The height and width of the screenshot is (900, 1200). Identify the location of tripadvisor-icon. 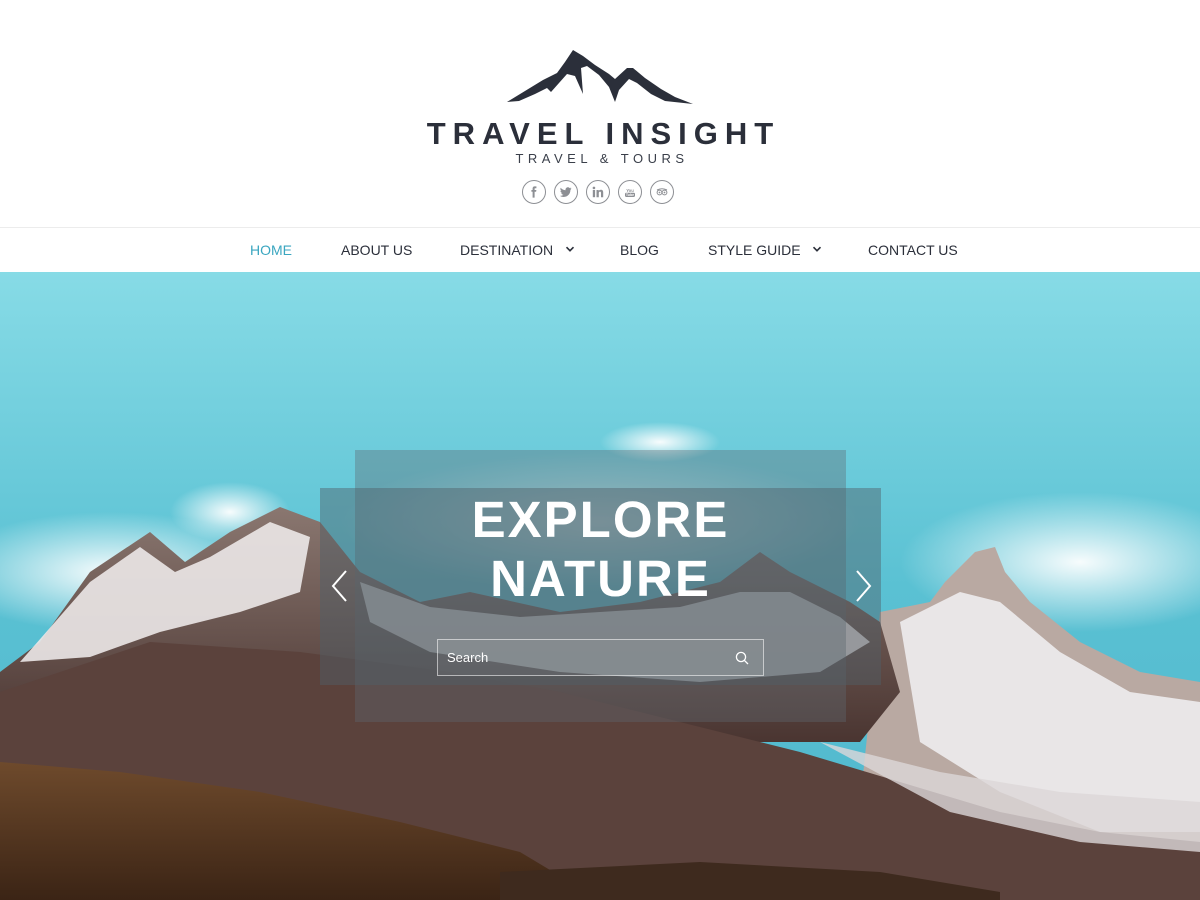
(662, 192).